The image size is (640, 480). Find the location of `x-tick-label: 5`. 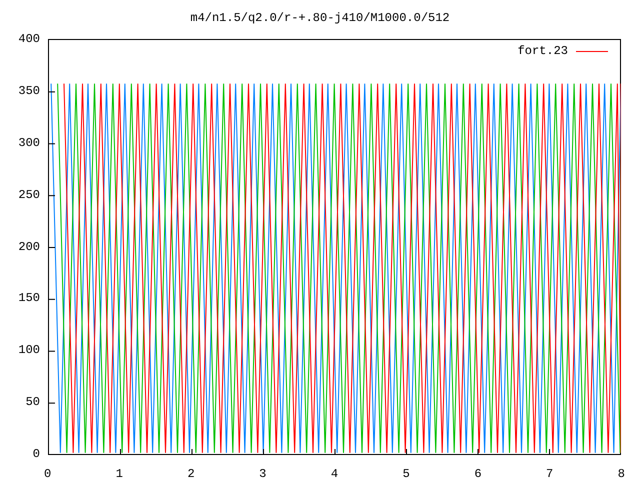

x-tick-label: 5 is located at coordinates (406, 473).